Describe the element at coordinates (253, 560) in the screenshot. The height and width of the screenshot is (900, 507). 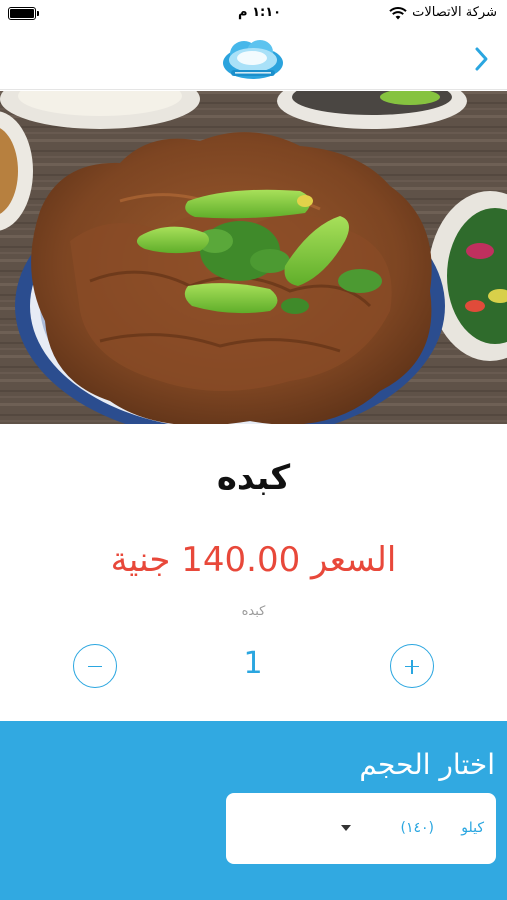
I see `product-price: السعر 140.00 جنية` at that location.